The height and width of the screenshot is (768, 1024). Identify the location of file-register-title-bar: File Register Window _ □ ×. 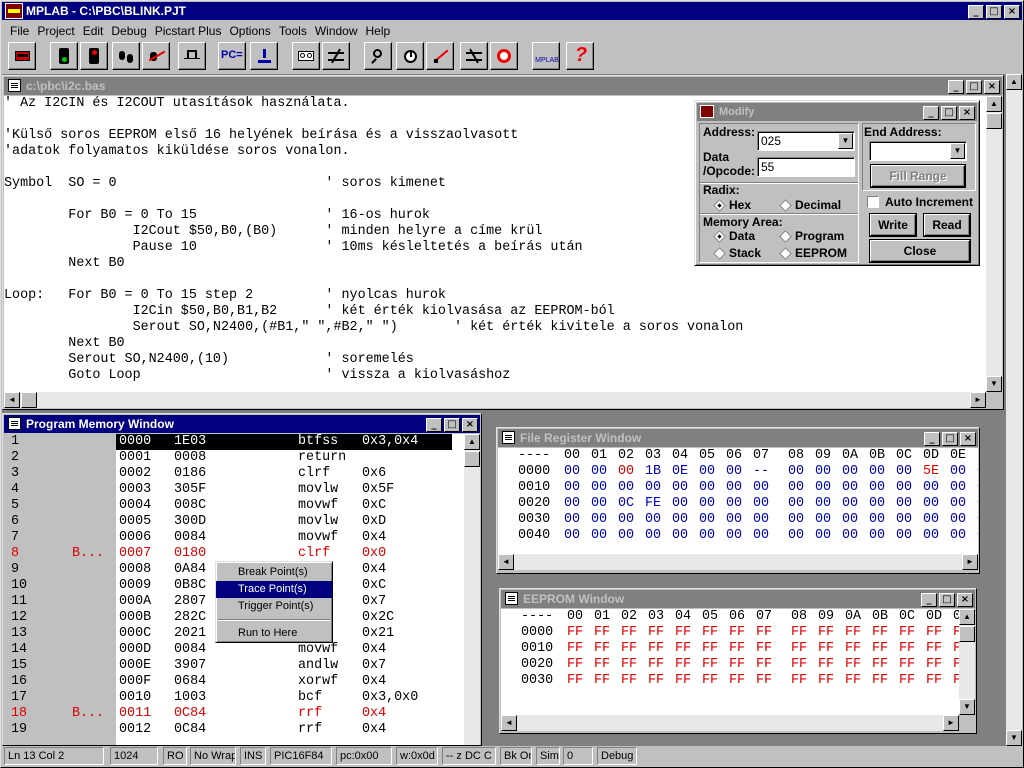
(738, 438).